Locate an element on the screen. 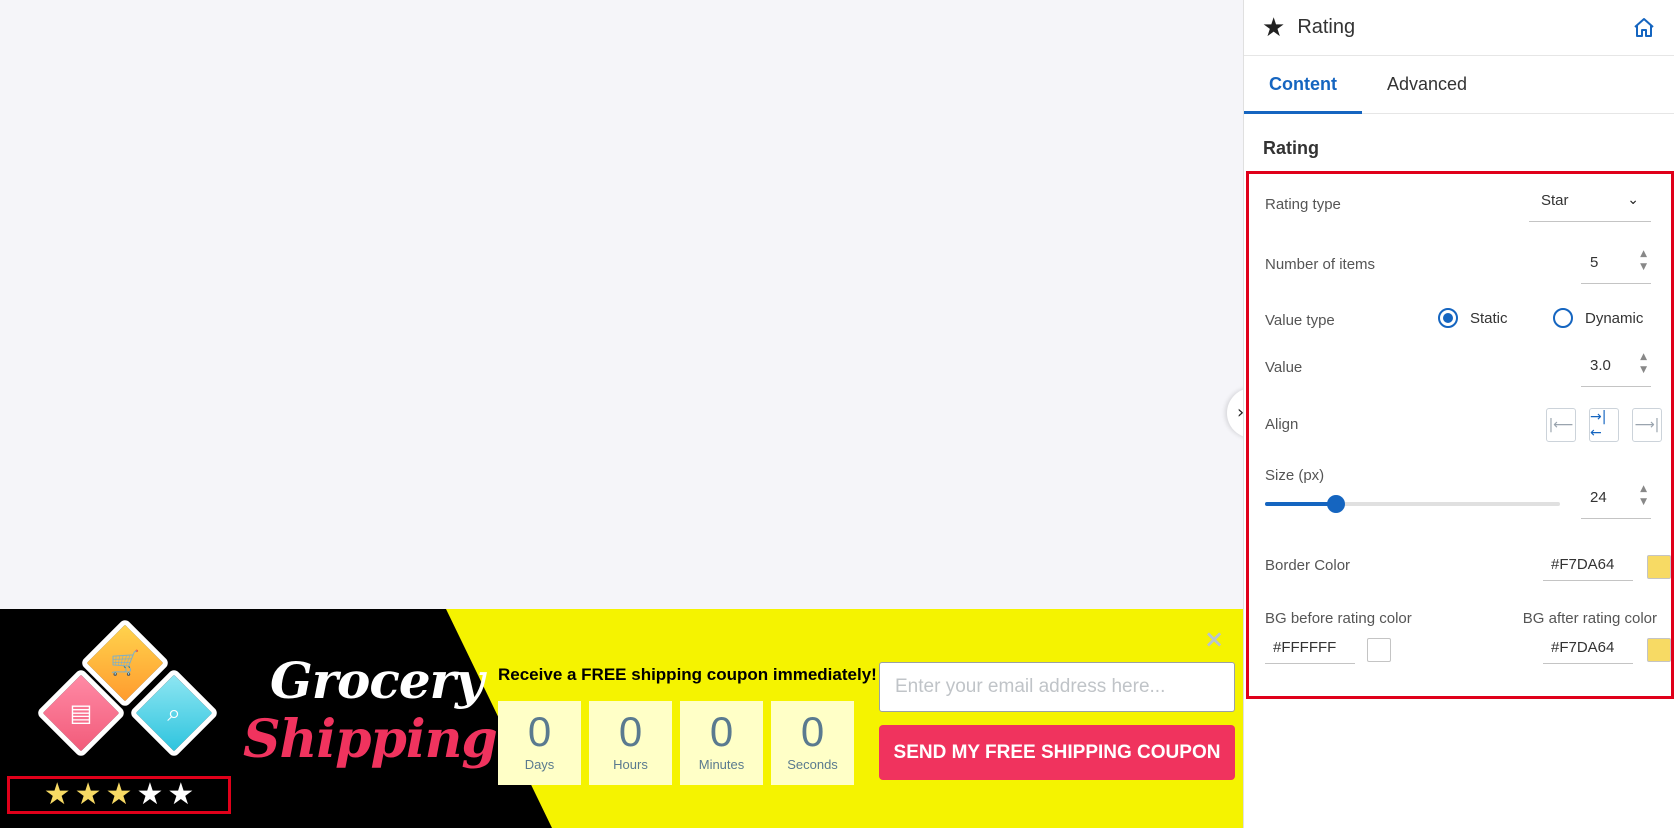 The width and height of the screenshot is (1674, 828). align-left-button: |⟵ is located at coordinates (1561, 425).